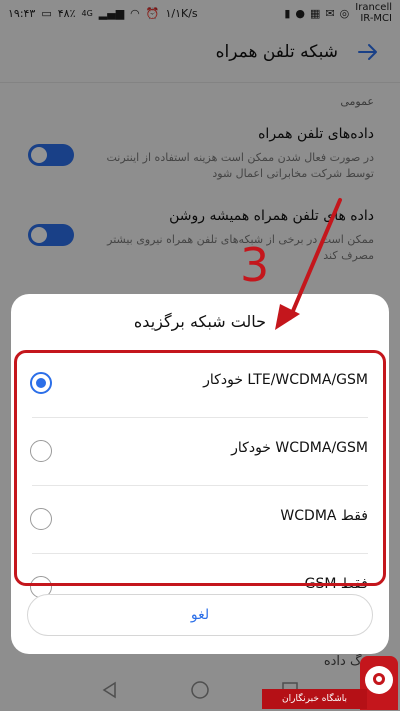 This screenshot has height=711, width=400. What do you see at coordinates (200, 615) in the screenshot?
I see `cancel-button: لغو` at bounding box center [200, 615].